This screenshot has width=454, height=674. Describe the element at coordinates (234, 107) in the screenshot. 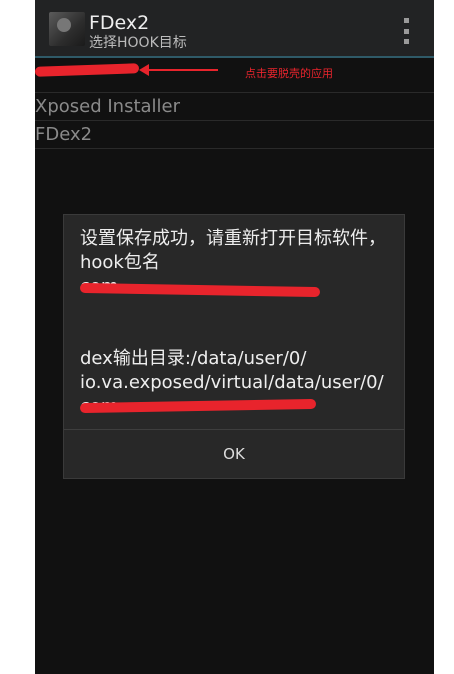

I see `list-item-xposed-installer: Xposed Installer` at that location.